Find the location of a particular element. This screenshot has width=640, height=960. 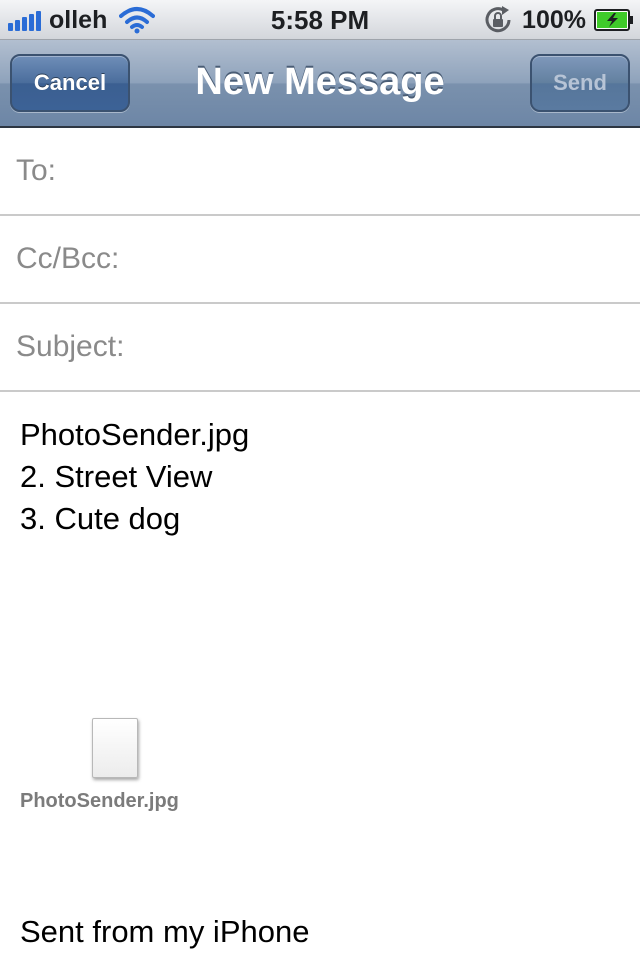

cc-bcc-field: Cc/Bcc: is located at coordinates (320, 260).